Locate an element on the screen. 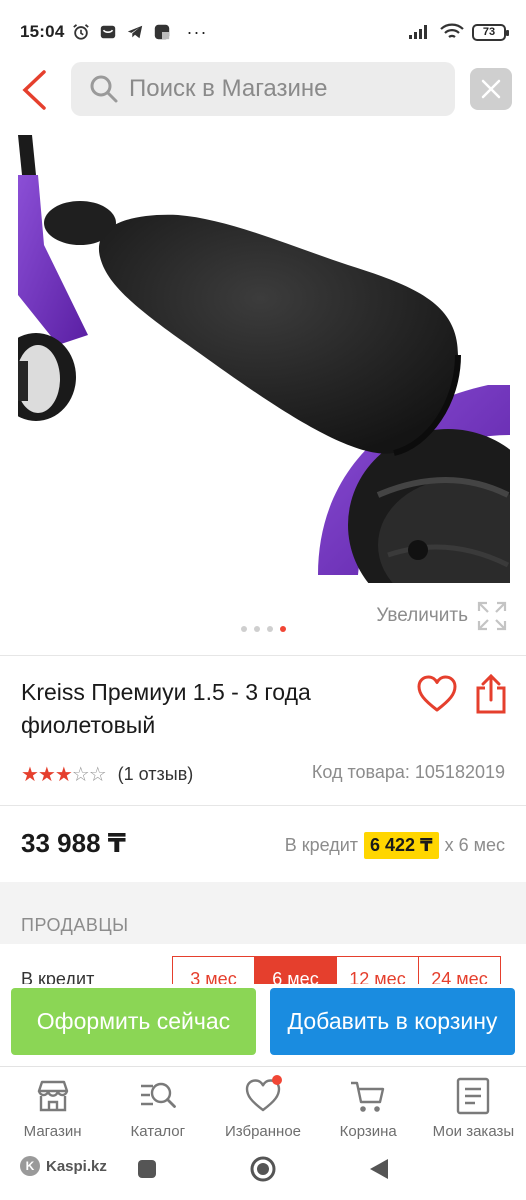  term-tab-12: 12 мес is located at coordinates (377, 970).